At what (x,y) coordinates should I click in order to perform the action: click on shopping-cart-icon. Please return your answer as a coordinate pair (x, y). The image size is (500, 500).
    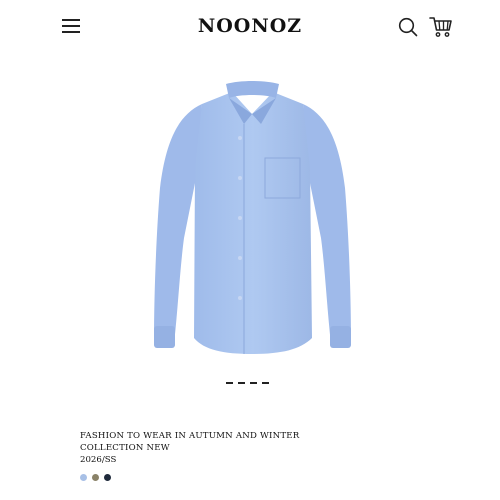
    Looking at the image, I should click on (441, 27).